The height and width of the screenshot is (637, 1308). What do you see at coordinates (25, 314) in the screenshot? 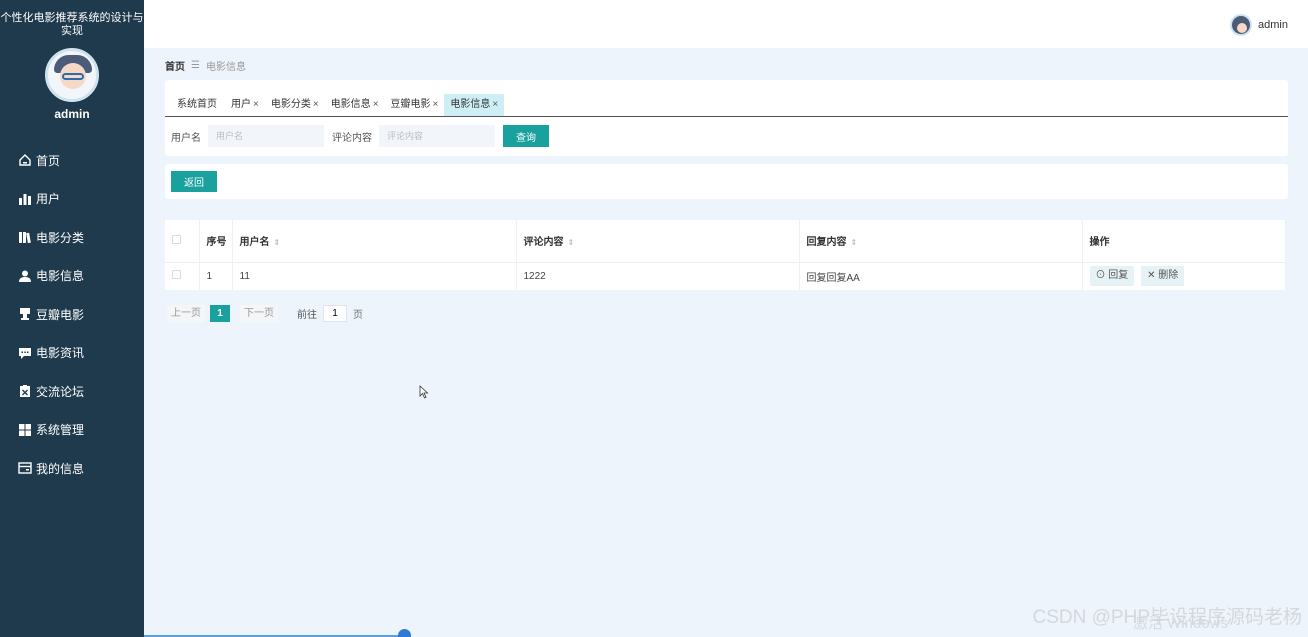
I see `stamp-icon` at bounding box center [25, 314].